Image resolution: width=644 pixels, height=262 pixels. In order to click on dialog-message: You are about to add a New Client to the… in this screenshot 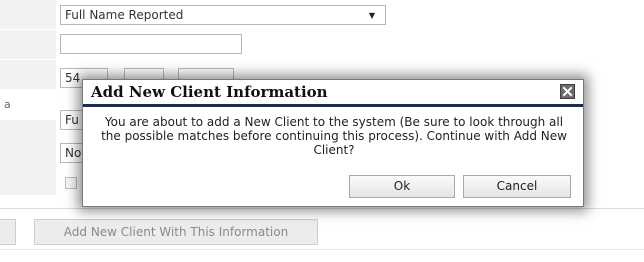, I will do `click(334, 136)`.